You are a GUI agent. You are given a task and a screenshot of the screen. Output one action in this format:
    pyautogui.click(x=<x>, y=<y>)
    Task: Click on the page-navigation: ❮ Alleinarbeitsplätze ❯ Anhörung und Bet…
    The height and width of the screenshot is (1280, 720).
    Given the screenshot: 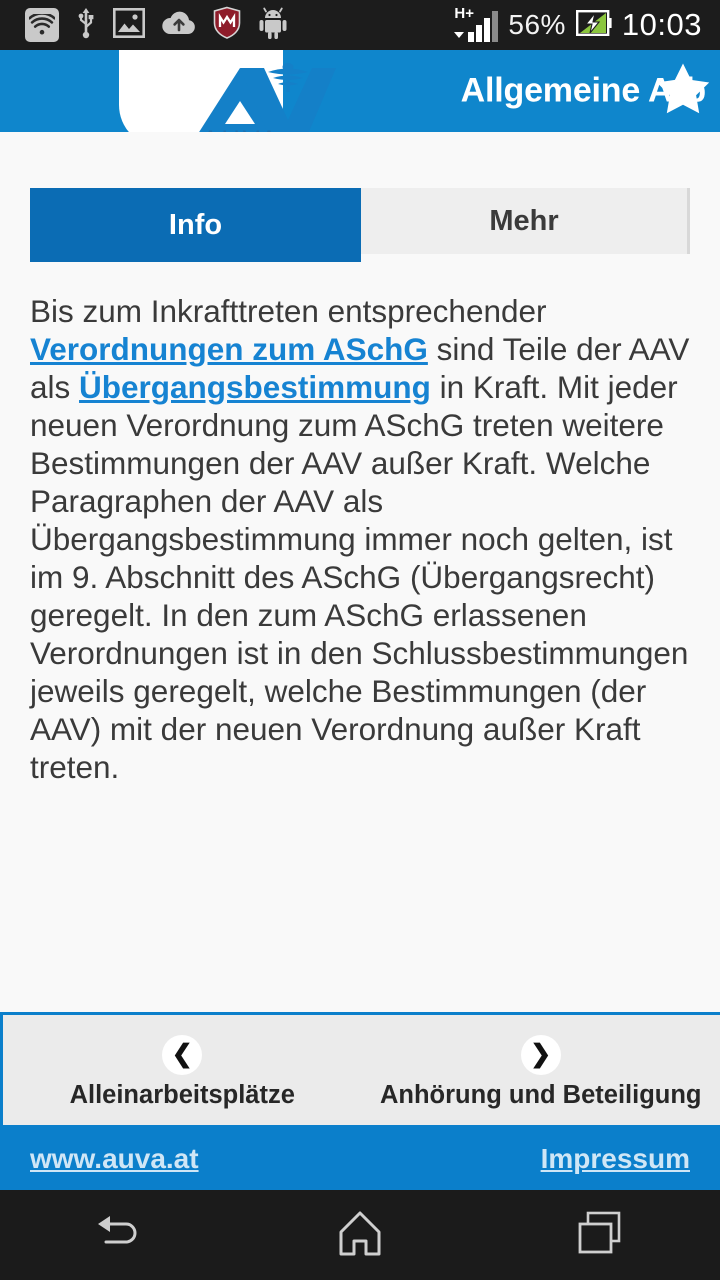 What is the action you would take?
    pyautogui.click(x=360, y=1070)
    